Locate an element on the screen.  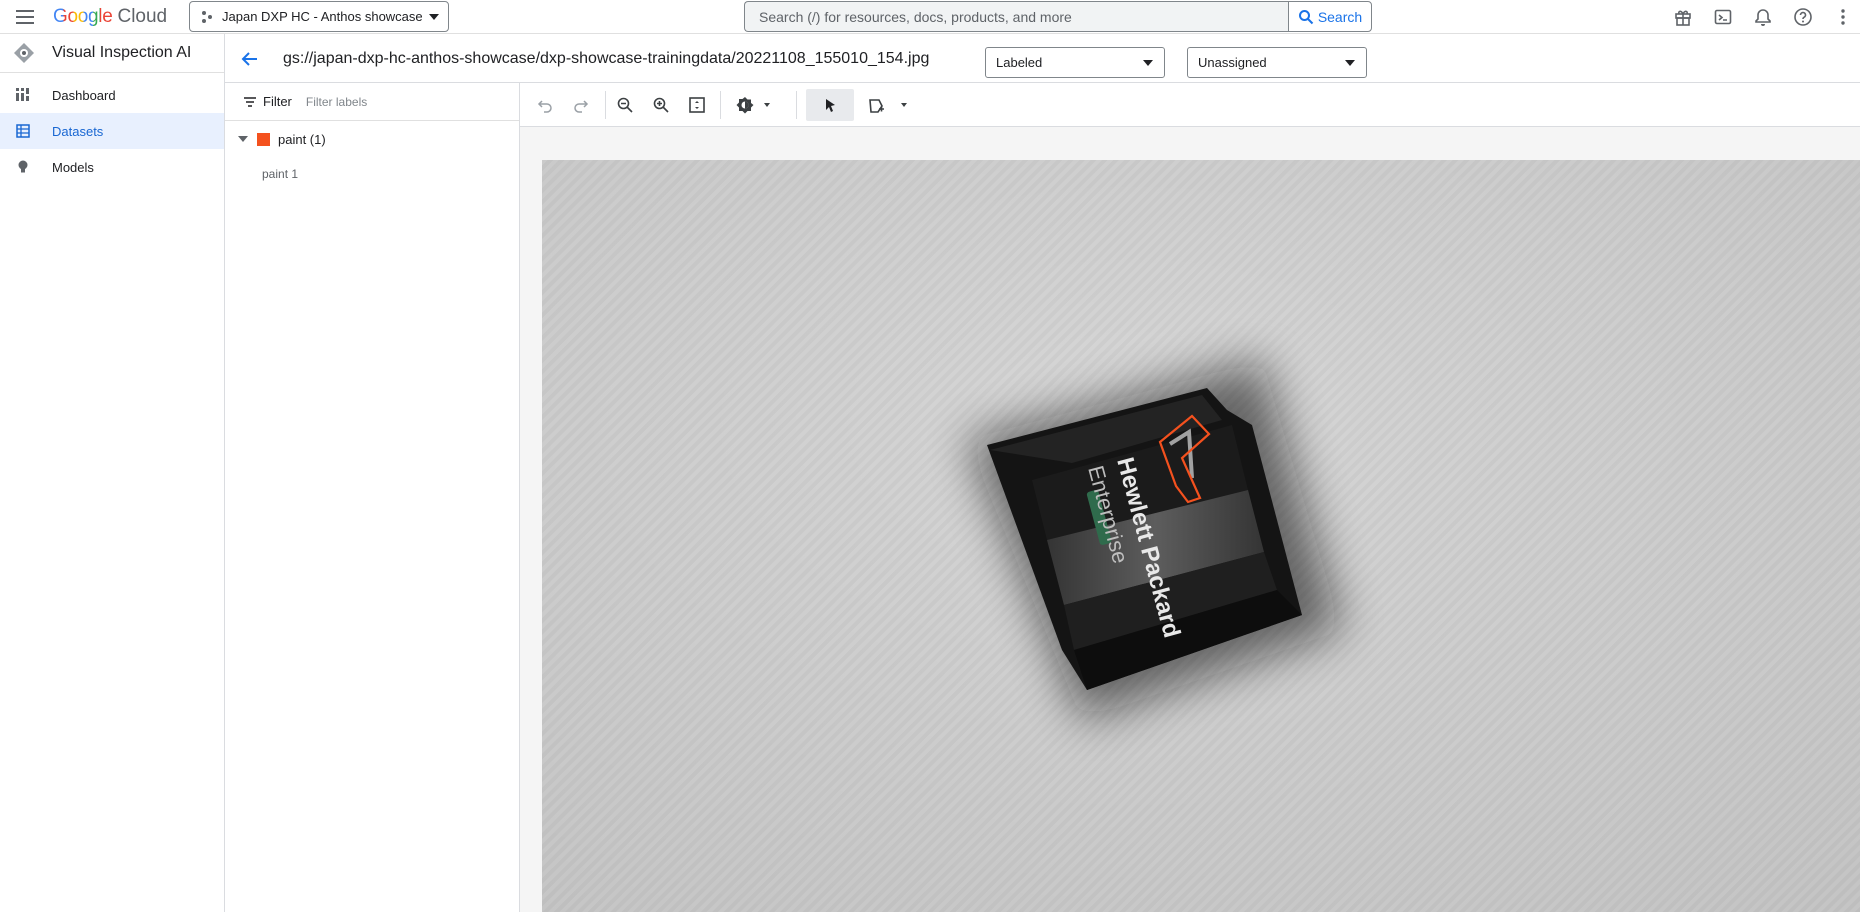
datasets-icon is located at coordinates (23, 131).